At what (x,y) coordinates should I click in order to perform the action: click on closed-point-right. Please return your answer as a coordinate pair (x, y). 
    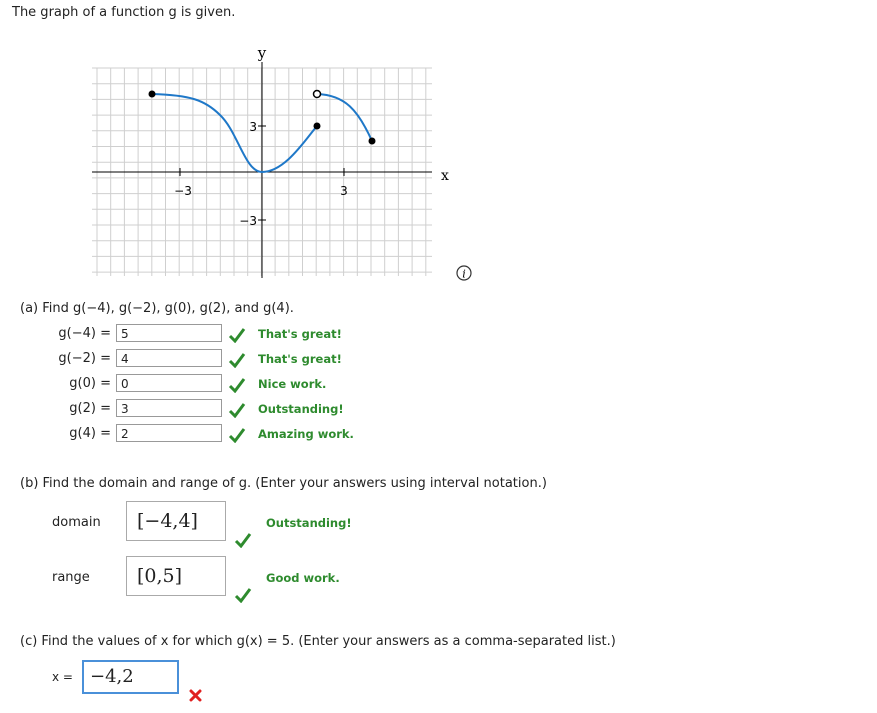
    Looking at the image, I should click on (372, 141).